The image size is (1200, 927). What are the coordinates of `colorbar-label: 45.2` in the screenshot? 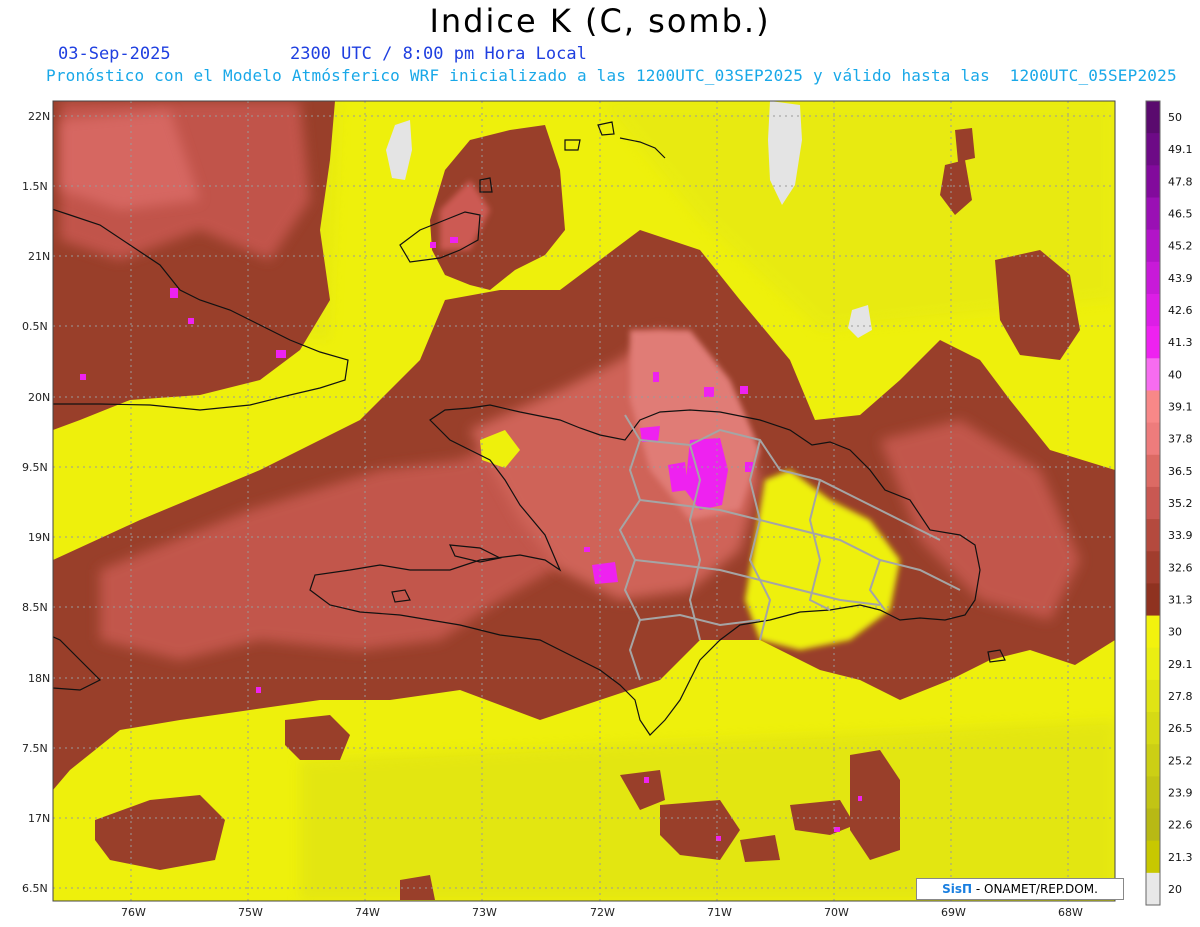 It's located at (1180, 246).